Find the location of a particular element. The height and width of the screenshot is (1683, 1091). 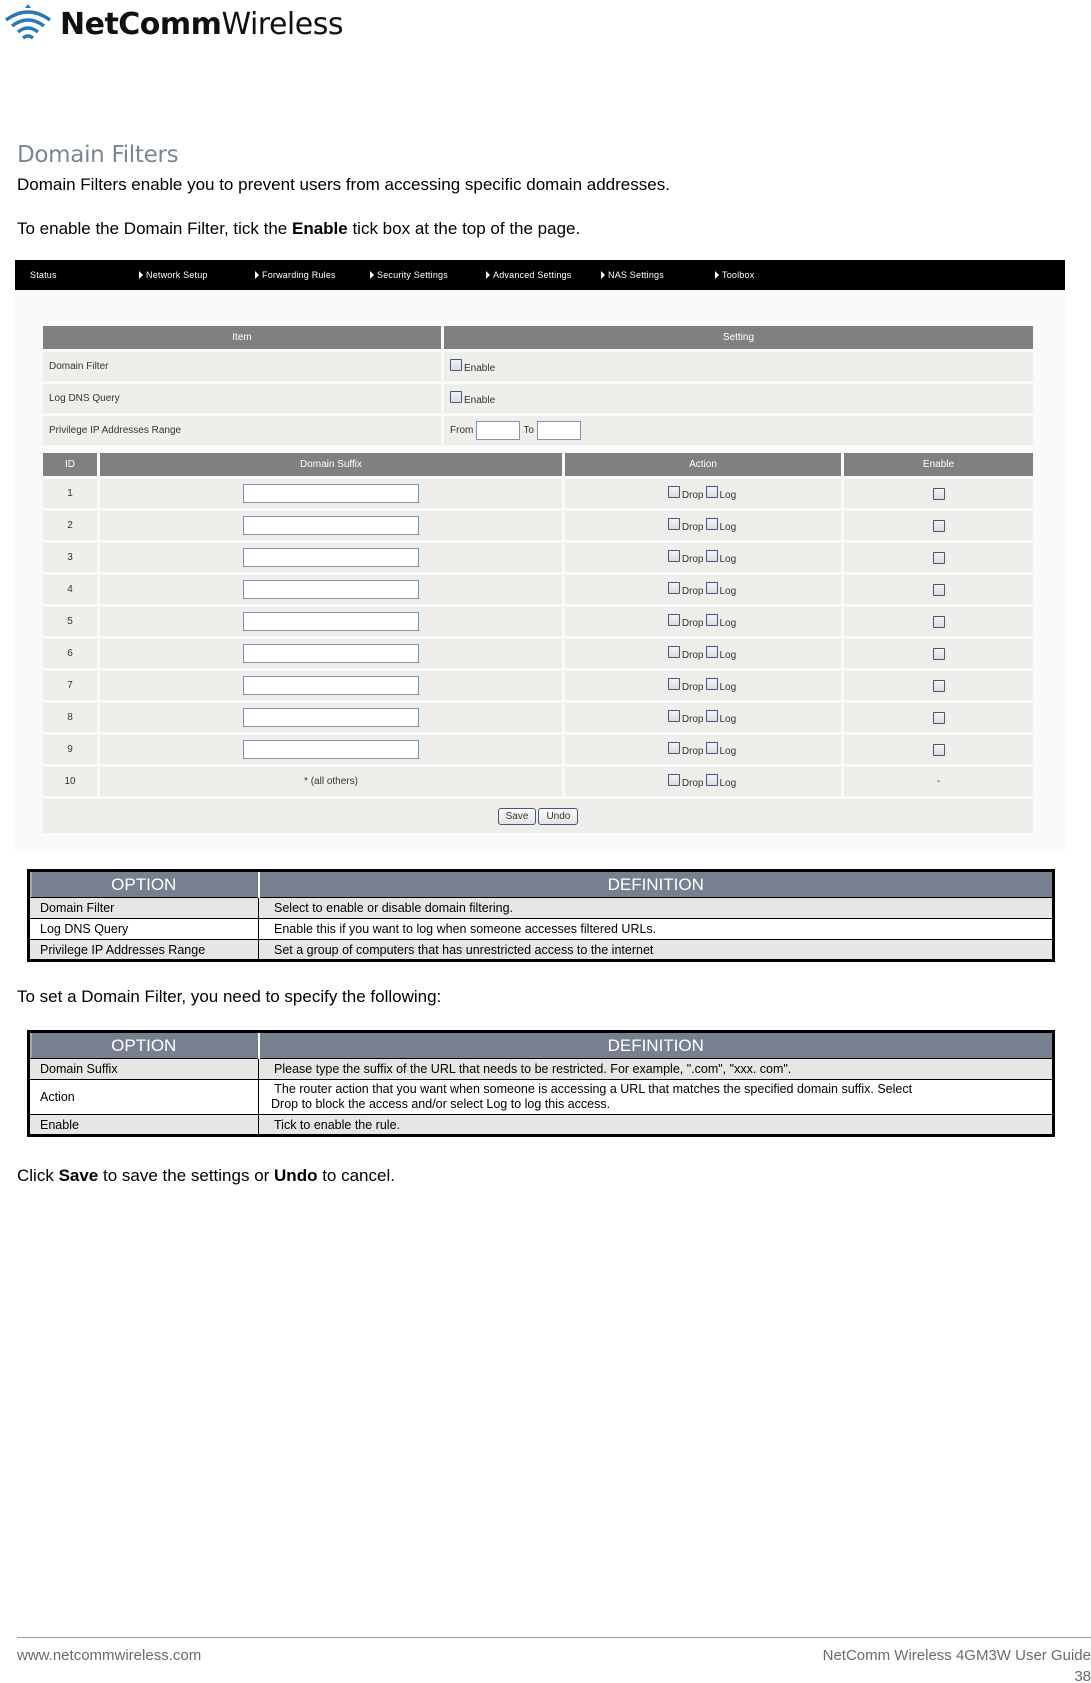

rule-row: 8 Drop Log is located at coordinates (538, 717).